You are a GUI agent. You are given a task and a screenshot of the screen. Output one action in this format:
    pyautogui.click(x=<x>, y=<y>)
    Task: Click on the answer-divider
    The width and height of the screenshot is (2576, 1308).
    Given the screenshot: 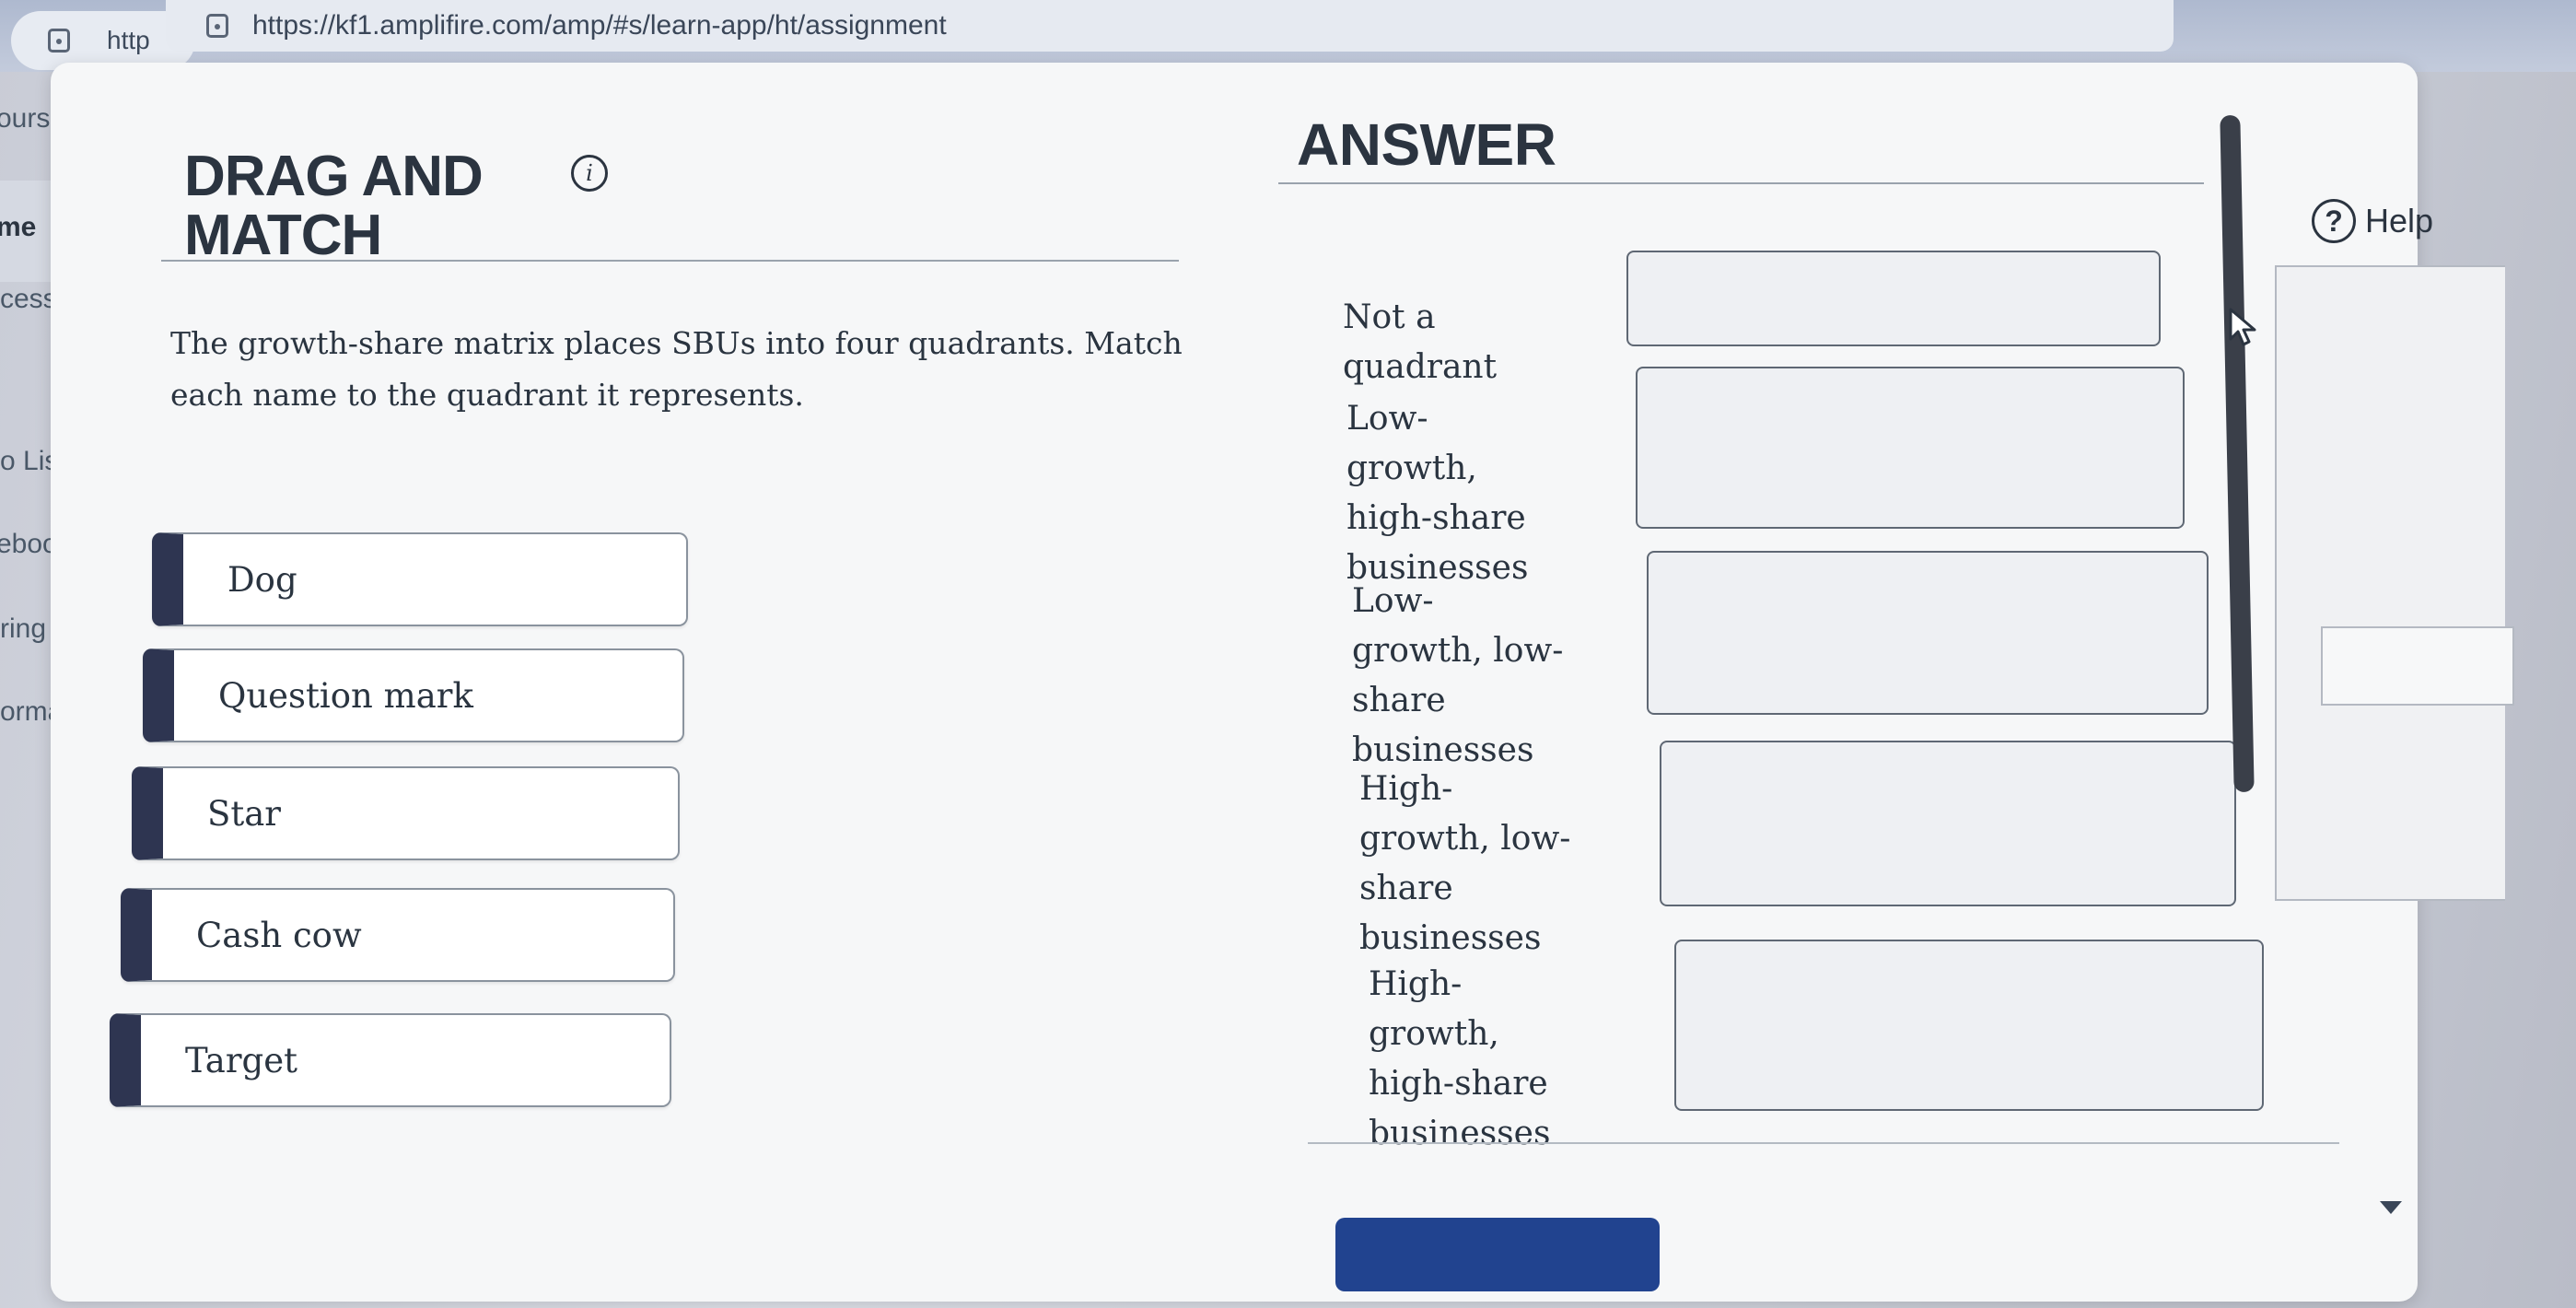 What is the action you would take?
    pyautogui.click(x=1741, y=183)
    